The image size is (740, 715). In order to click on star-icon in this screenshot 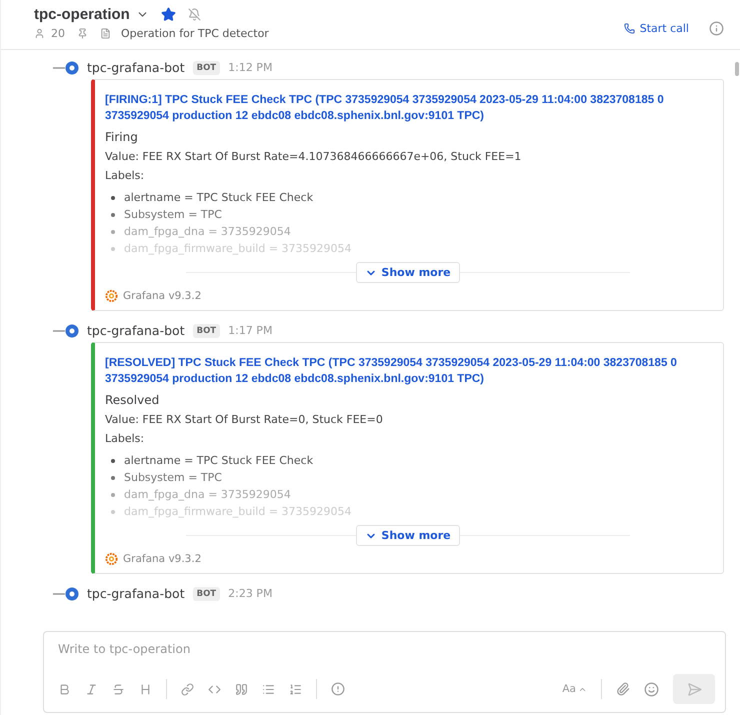, I will do `click(168, 14)`.